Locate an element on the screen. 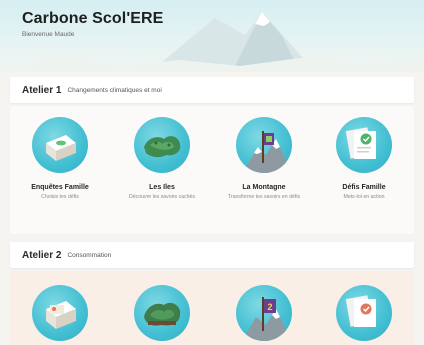  app-title: Carbone Scol'ERE is located at coordinates (93, 18).